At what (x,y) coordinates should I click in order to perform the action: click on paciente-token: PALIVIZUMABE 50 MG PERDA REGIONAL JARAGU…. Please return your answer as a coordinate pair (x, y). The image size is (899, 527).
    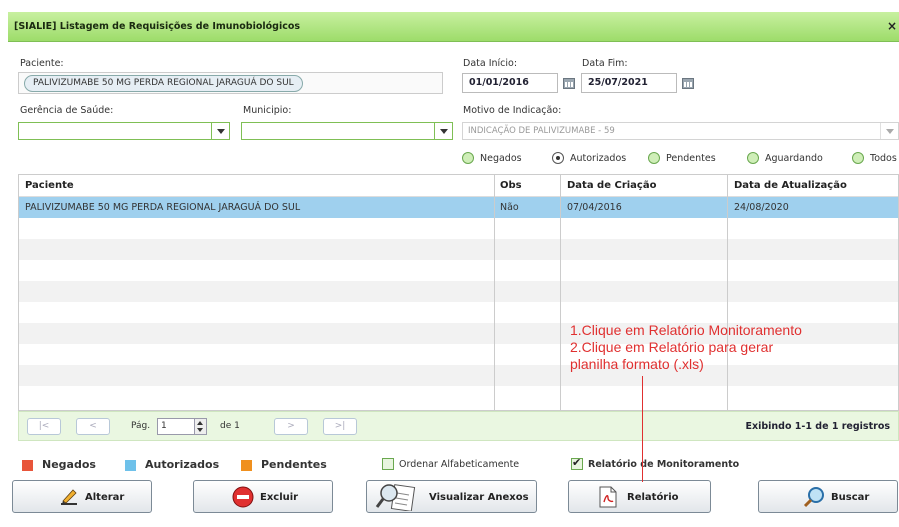
    Looking at the image, I should click on (163, 83).